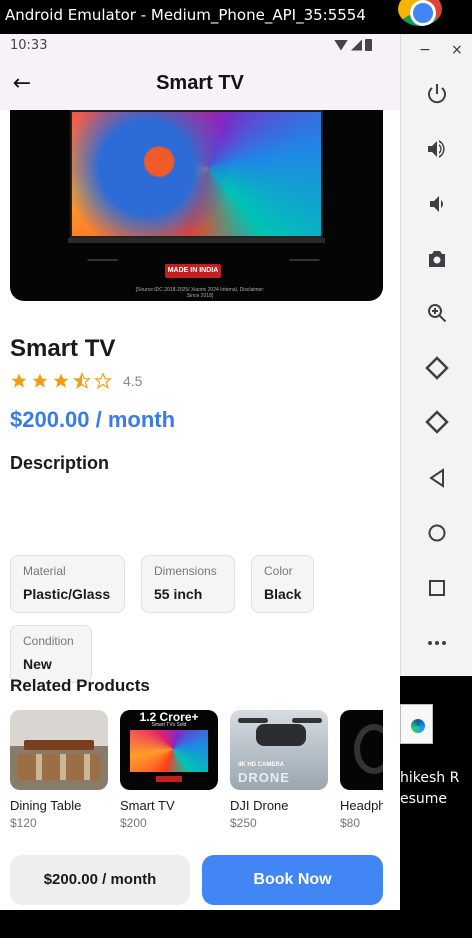  Describe the element at coordinates (283, 594) in the screenshot. I see `spec-value: Black` at that location.